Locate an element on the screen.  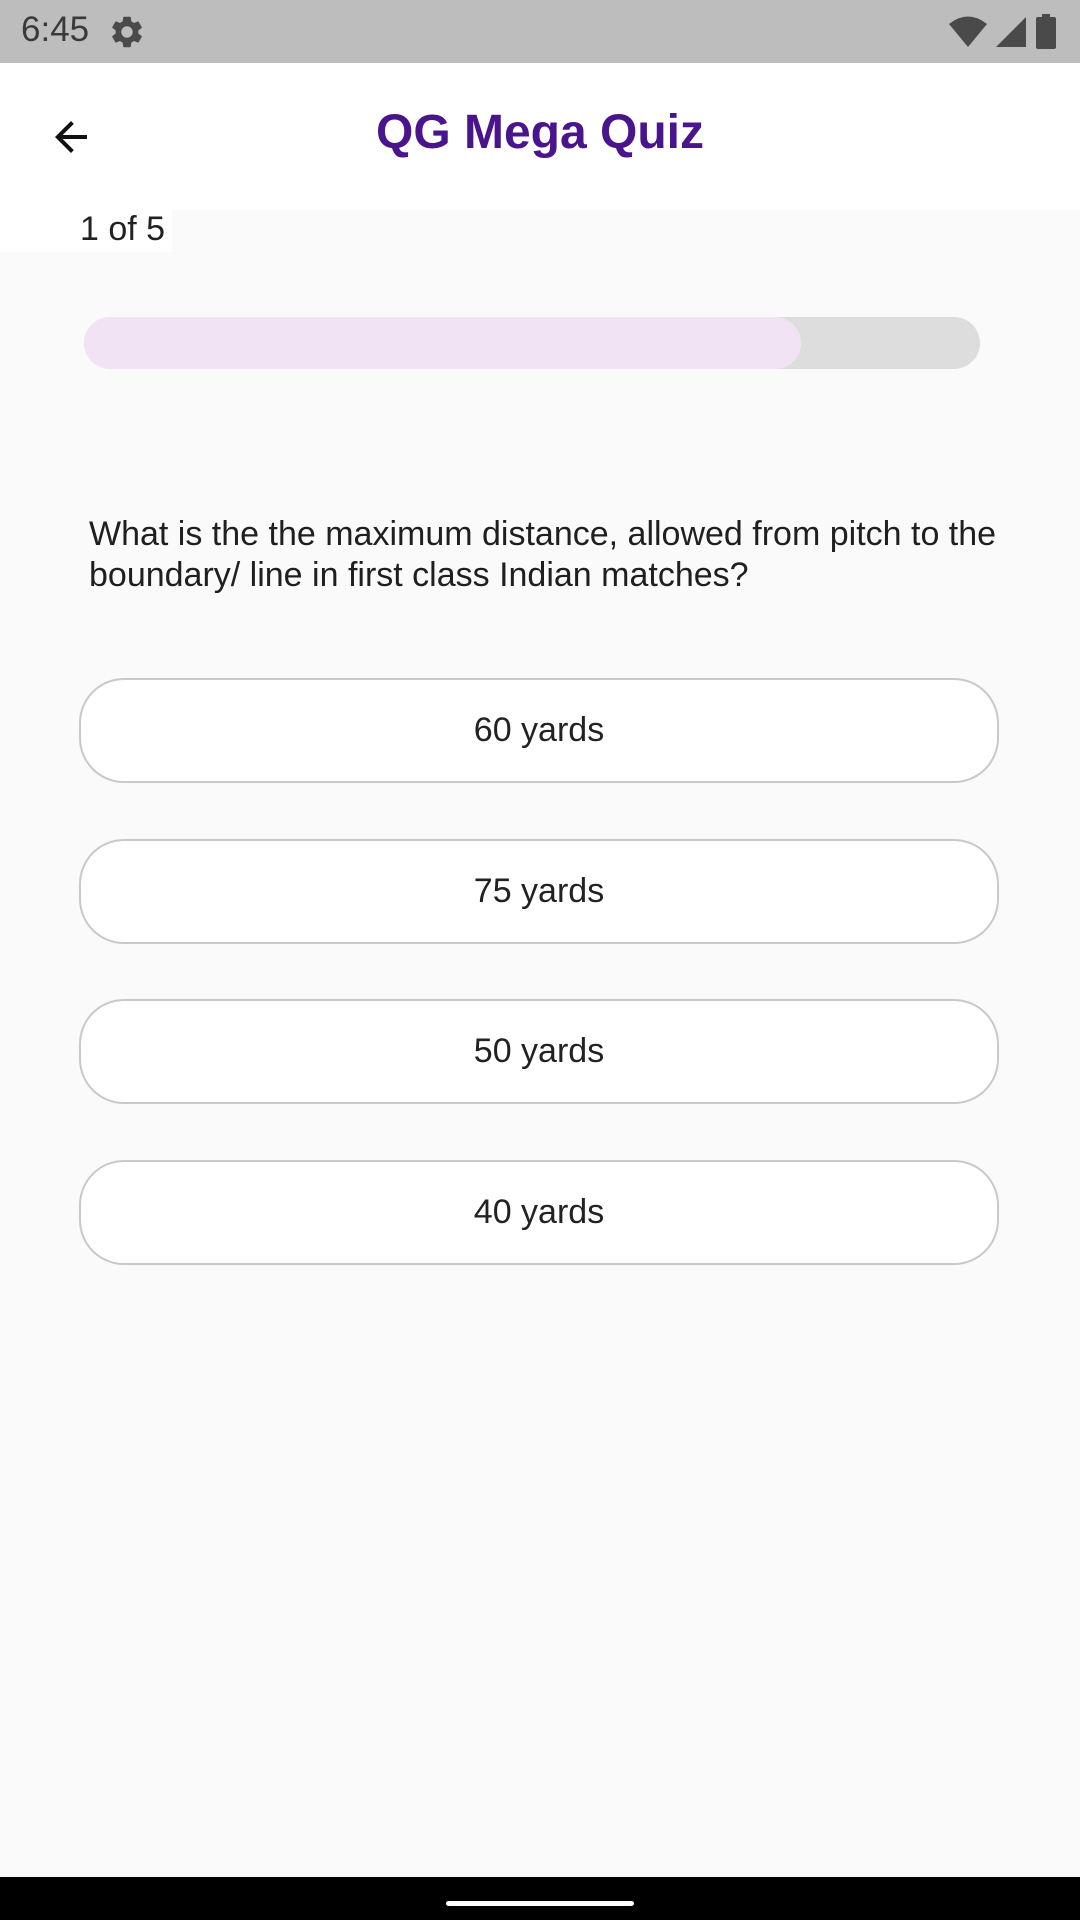
gear-icon is located at coordinates (127, 32).